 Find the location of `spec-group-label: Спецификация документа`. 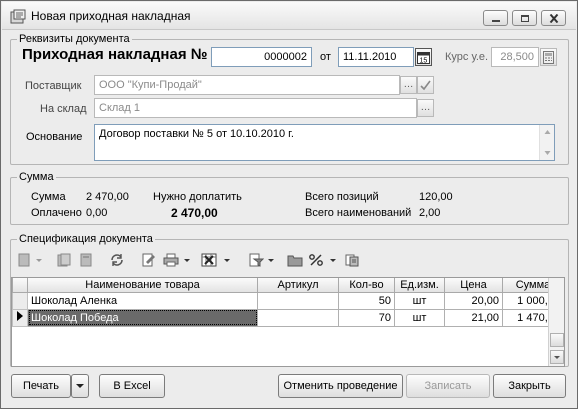

spec-group-label: Спецификация документа is located at coordinates (86, 239).